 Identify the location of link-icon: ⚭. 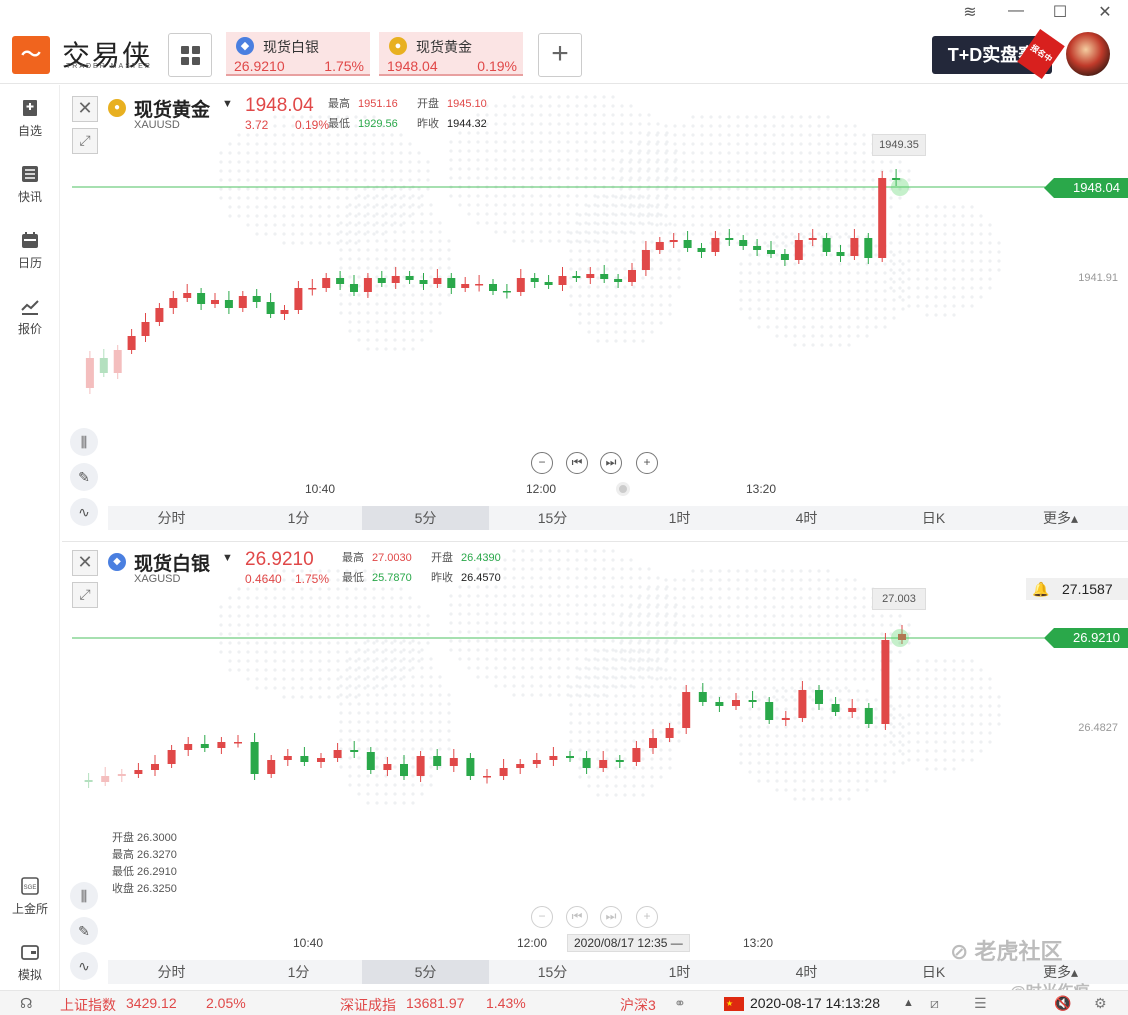
(680, 1003).